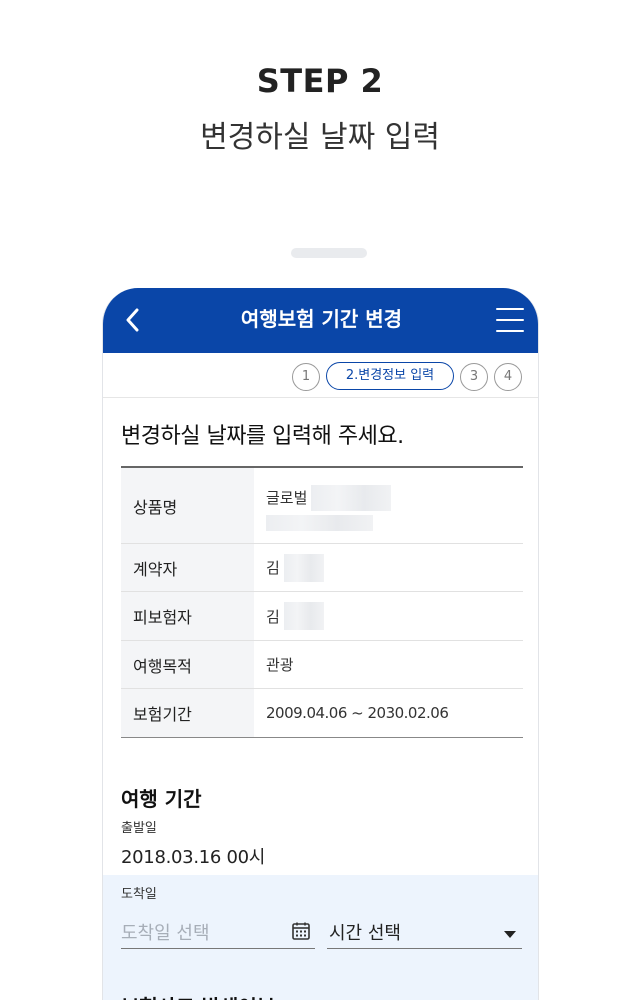 This screenshot has width=640, height=1000. I want to click on table-row: 계약자 김, so click(322, 568).